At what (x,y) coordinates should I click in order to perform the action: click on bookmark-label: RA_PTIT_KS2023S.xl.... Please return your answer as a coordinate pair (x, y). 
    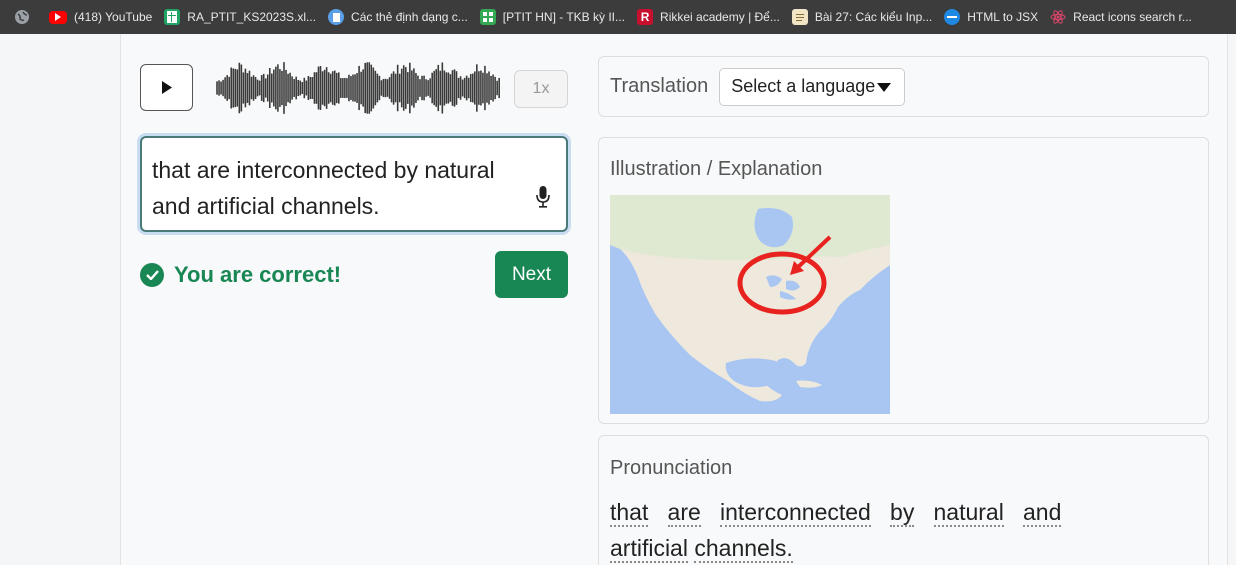
    Looking at the image, I should click on (252, 17).